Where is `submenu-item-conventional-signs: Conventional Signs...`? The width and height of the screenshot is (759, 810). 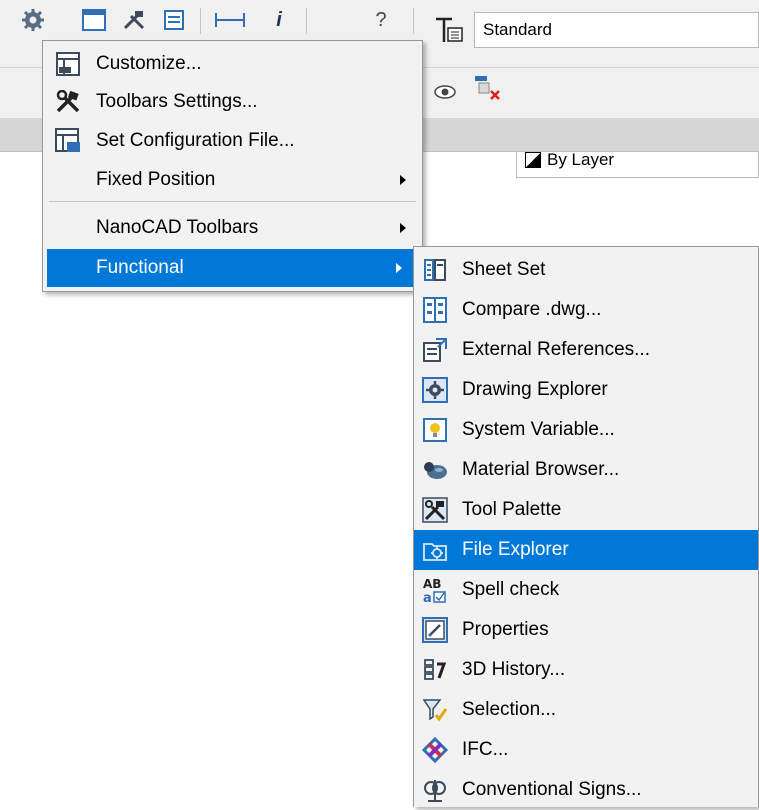 submenu-item-conventional-signs: Conventional Signs... is located at coordinates (586, 790).